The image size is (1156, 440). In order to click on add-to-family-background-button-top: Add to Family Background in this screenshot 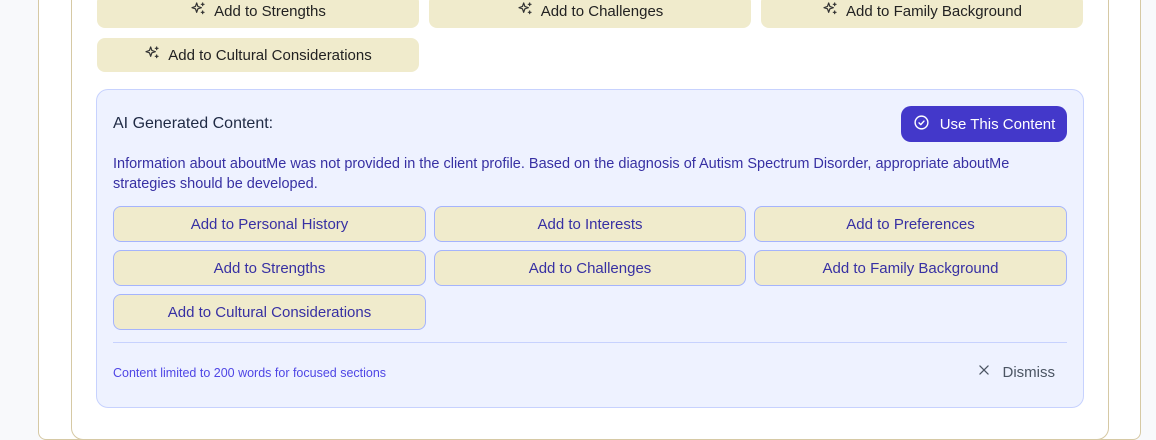, I will do `click(922, 14)`.